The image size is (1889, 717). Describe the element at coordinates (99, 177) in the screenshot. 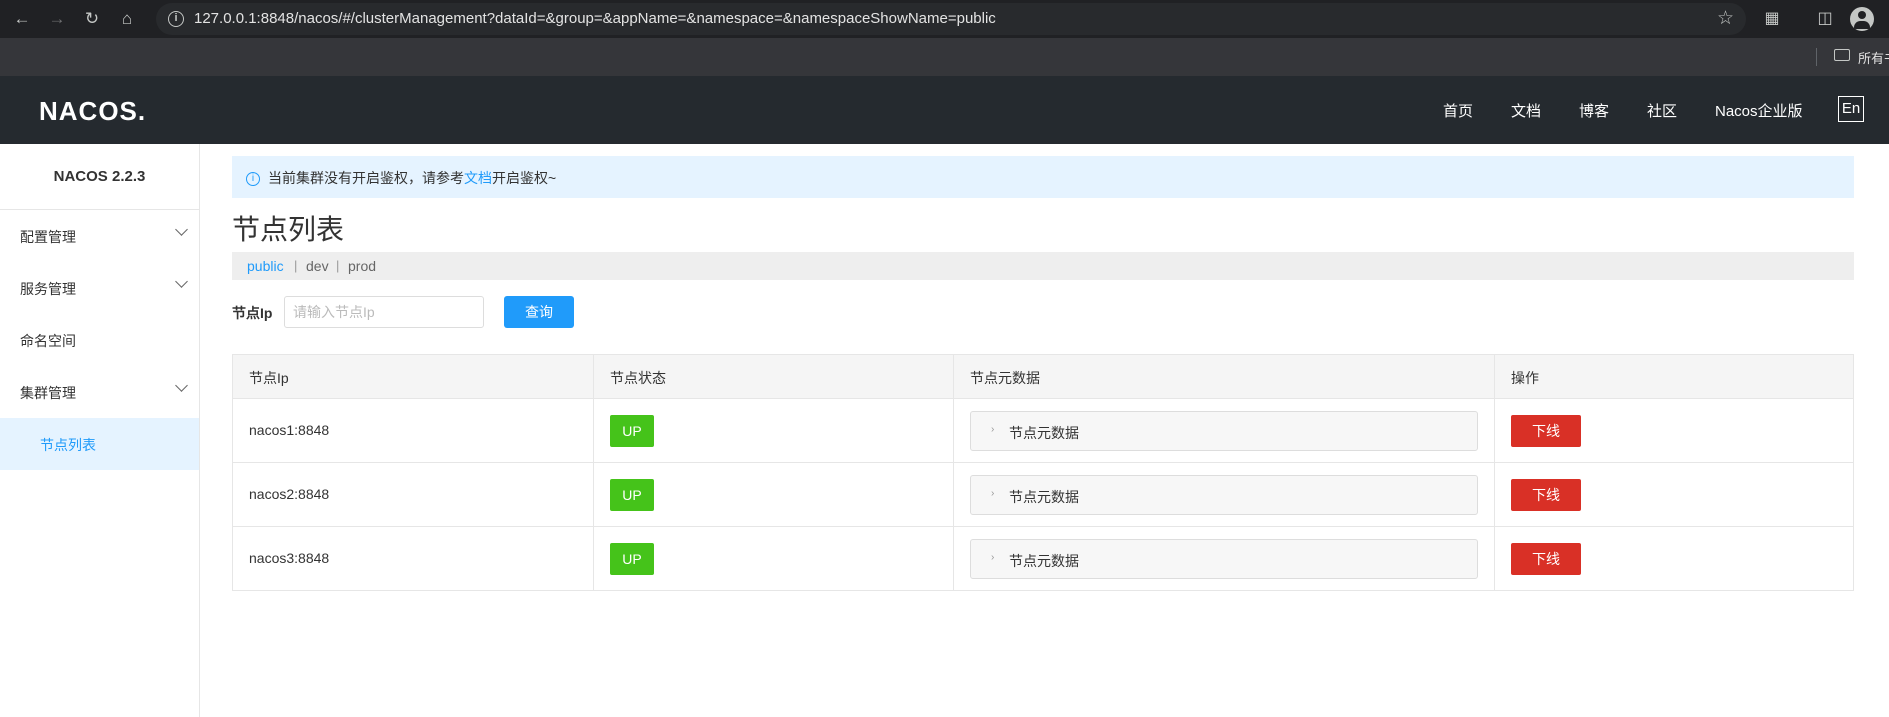

I see `sidebar-version: NACOS 2.2.3` at that location.